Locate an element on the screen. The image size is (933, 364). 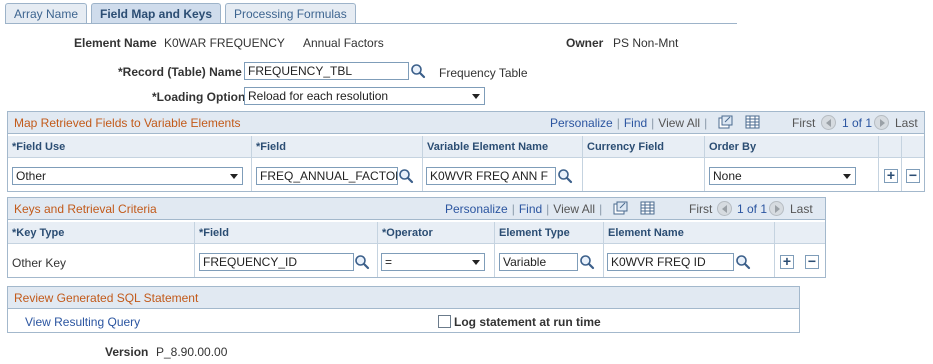
col-element-name: Element Name is located at coordinates (646, 233).